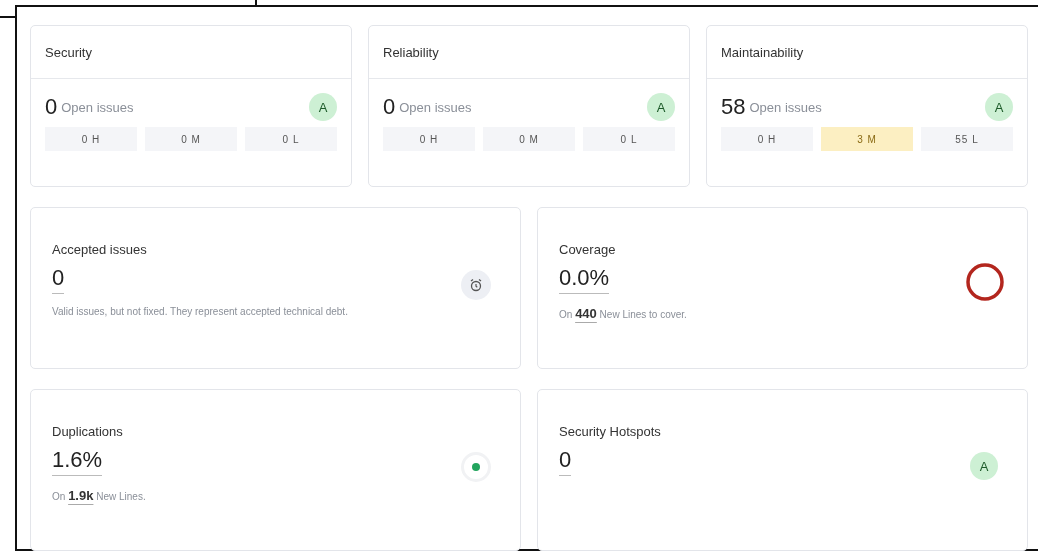 This screenshot has height=557, width=1038. I want to click on card-title: Reliability, so click(411, 52).